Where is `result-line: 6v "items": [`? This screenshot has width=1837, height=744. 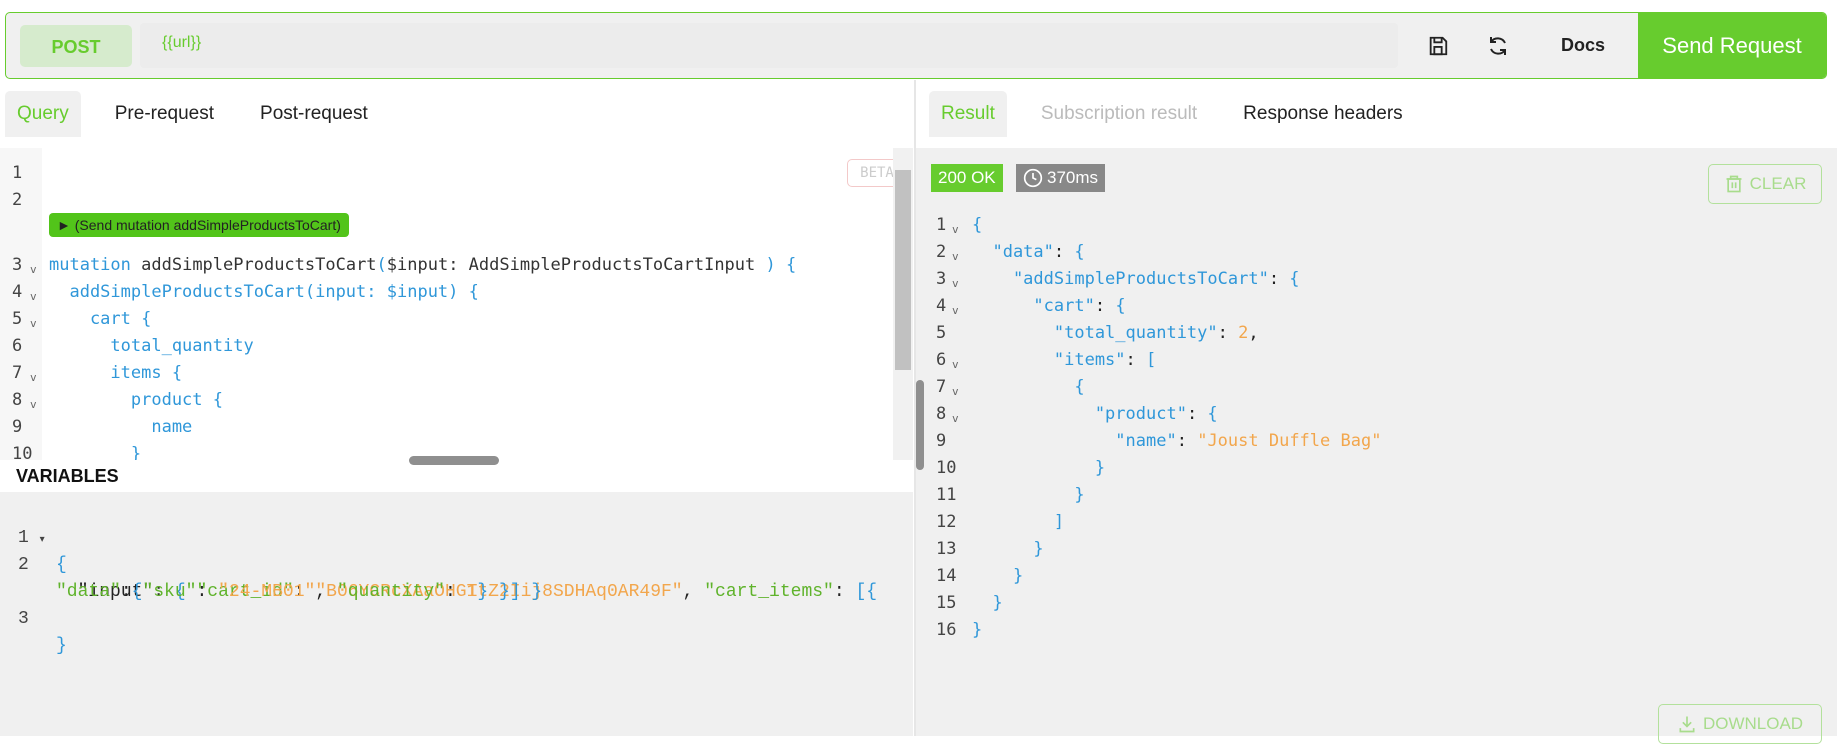 result-line: 6v "items": [ is located at coordinates (1266, 360).